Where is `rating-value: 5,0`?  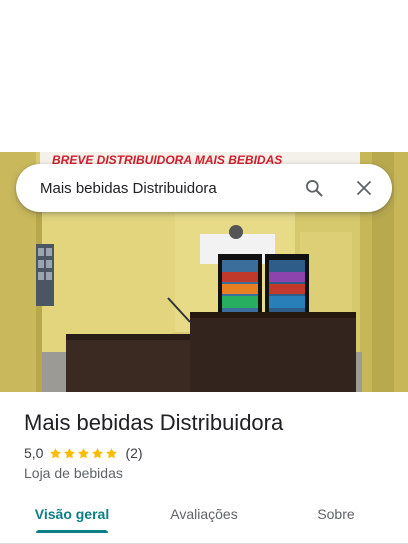
rating-value: 5,0 is located at coordinates (34, 453).